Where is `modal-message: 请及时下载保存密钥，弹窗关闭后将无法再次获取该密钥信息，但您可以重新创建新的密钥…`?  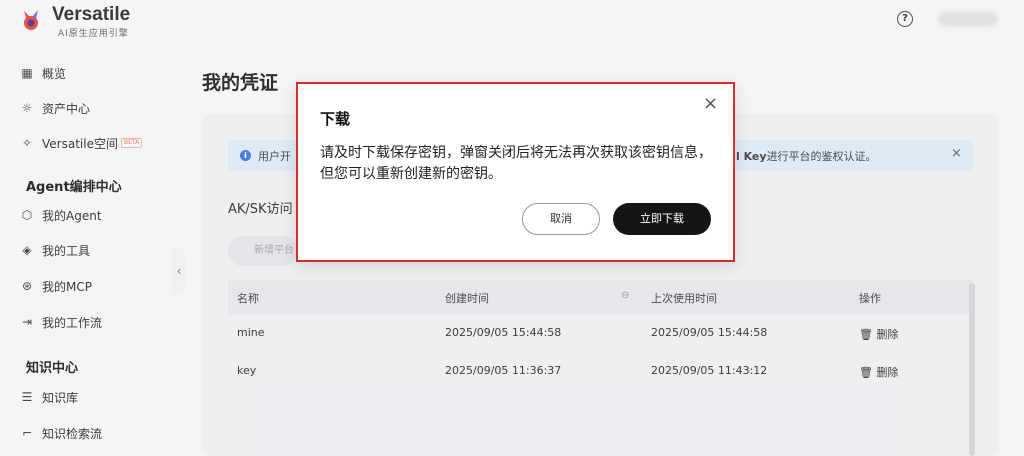 modal-message: 请及时下载保存密钥，弹窗关闭后将无法再次获取该密钥信息，但您可以重新创建新的密钥… is located at coordinates (516, 163).